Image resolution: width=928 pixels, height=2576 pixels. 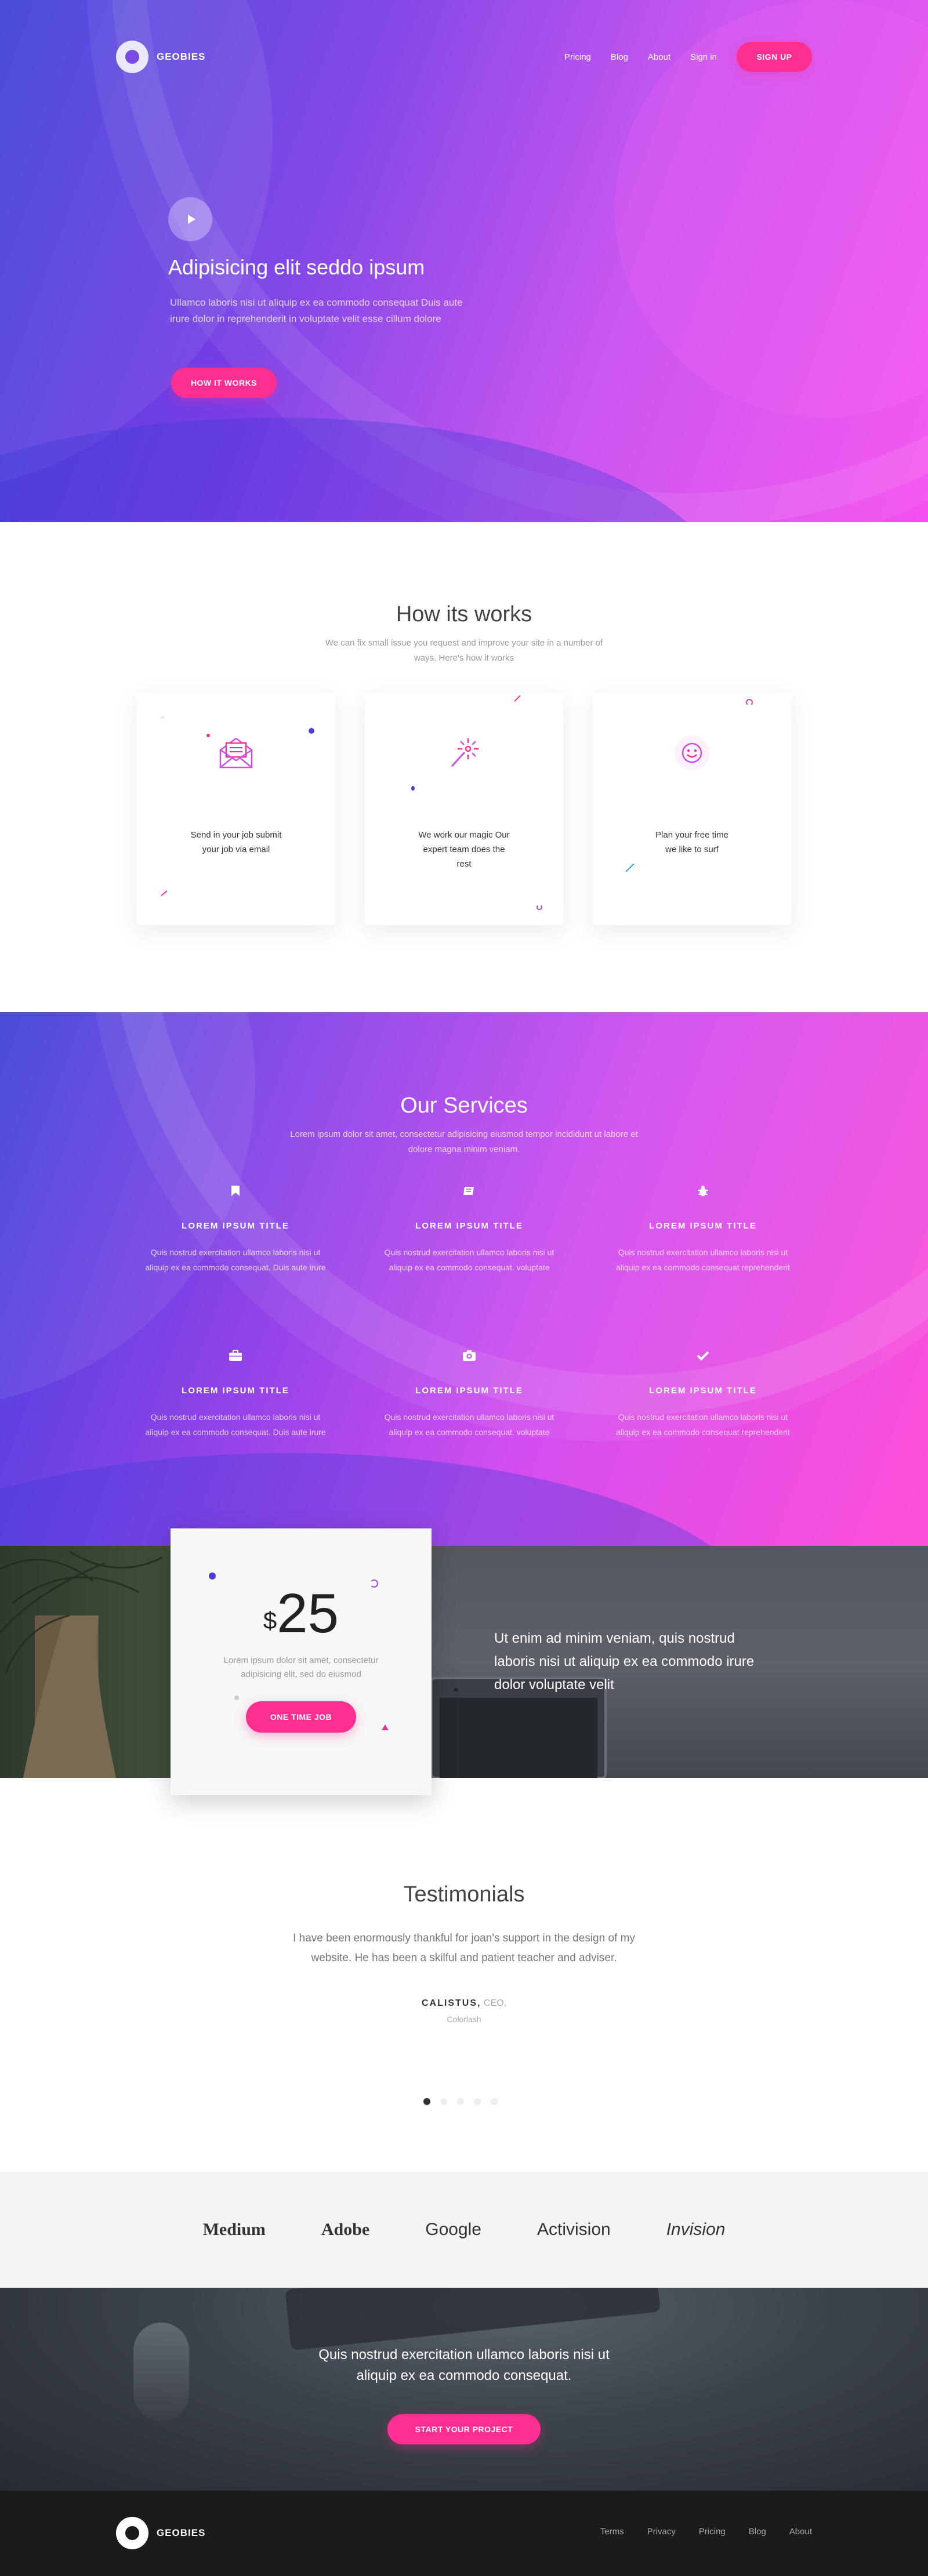 I want to click on how-it-works-button: HOW IT WORKS, so click(x=224, y=383).